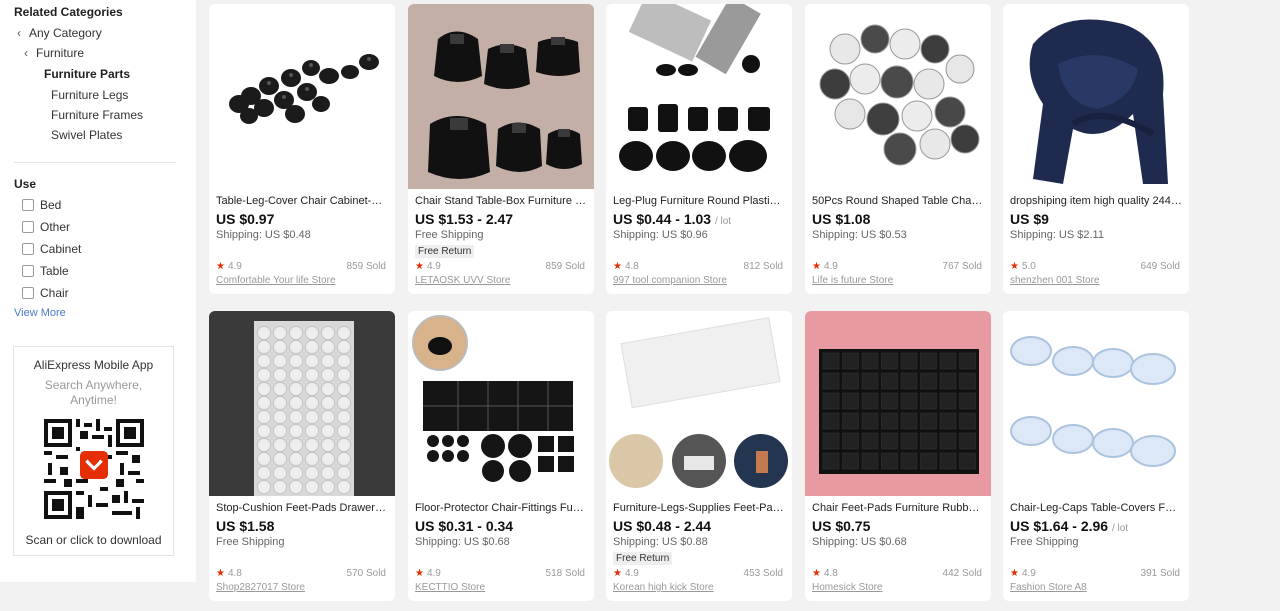  Describe the element at coordinates (1160, 266) in the screenshot. I see `sold-count: 649 Sold` at that location.